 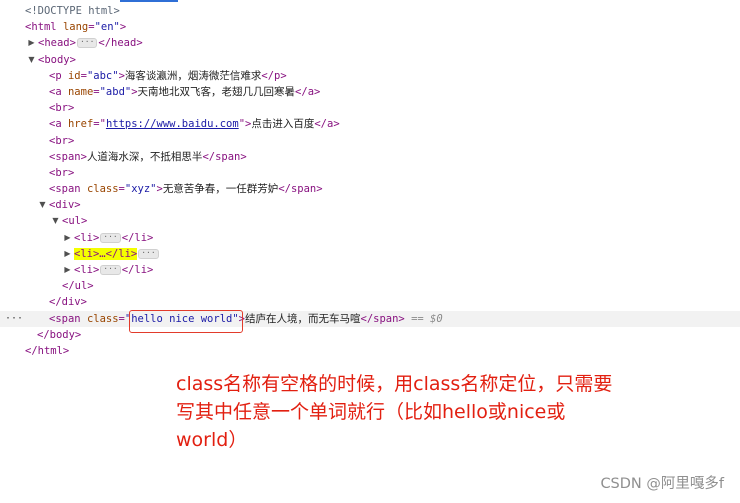 What do you see at coordinates (172, 124) in the screenshot?
I see `href-link: https://www.baidu.com` at bounding box center [172, 124].